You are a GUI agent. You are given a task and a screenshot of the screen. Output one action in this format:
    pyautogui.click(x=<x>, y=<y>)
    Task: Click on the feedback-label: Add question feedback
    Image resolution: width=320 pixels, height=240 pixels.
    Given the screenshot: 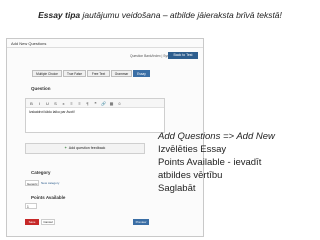 What is the action you would take?
    pyautogui.click(x=87, y=148)
    